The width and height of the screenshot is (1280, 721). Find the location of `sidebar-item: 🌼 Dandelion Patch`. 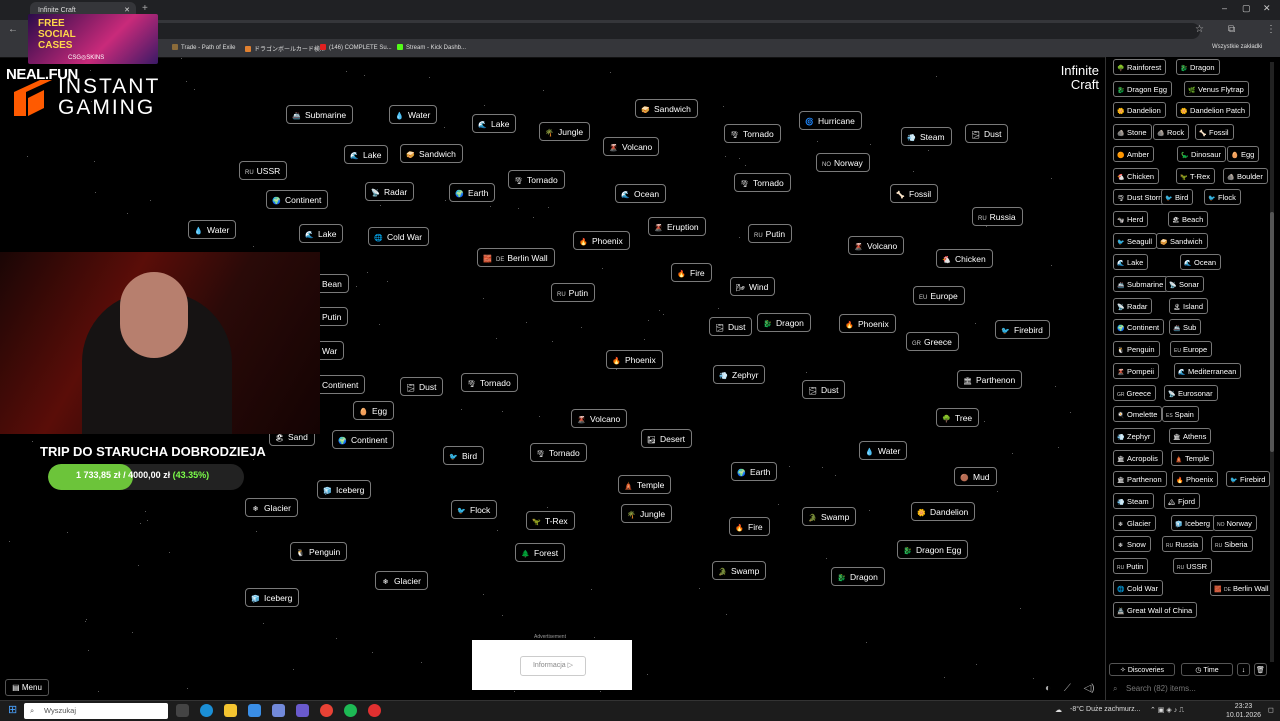

sidebar-item: 🌼 Dandelion Patch is located at coordinates (1213, 110).